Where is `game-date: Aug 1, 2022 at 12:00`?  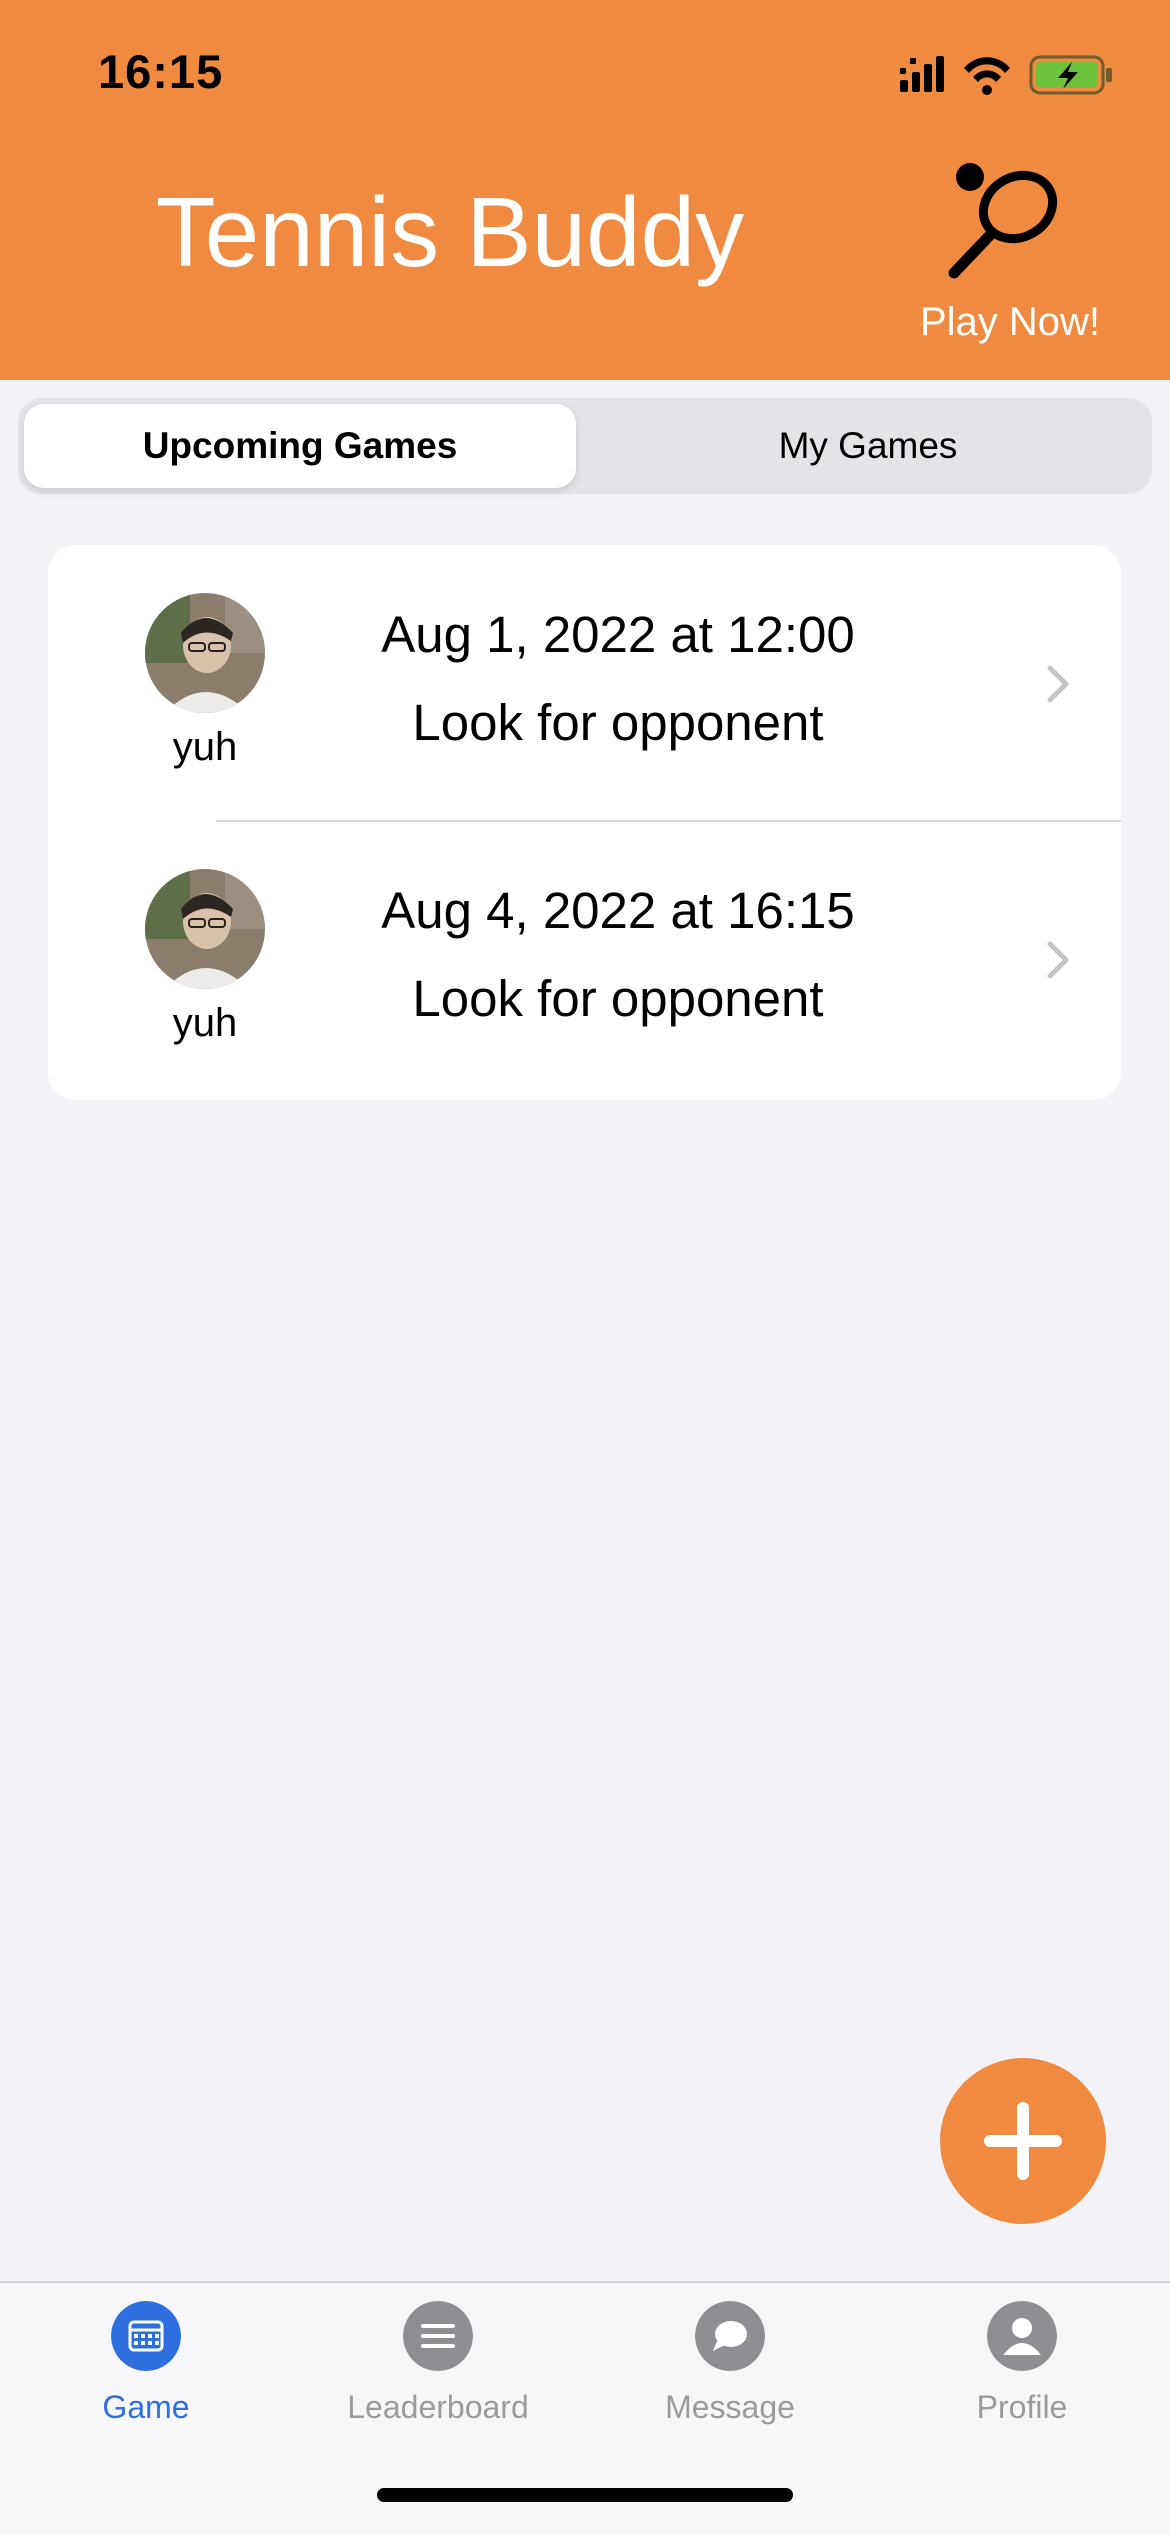
game-date: Aug 1, 2022 at 12:00 is located at coordinates (618, 634).